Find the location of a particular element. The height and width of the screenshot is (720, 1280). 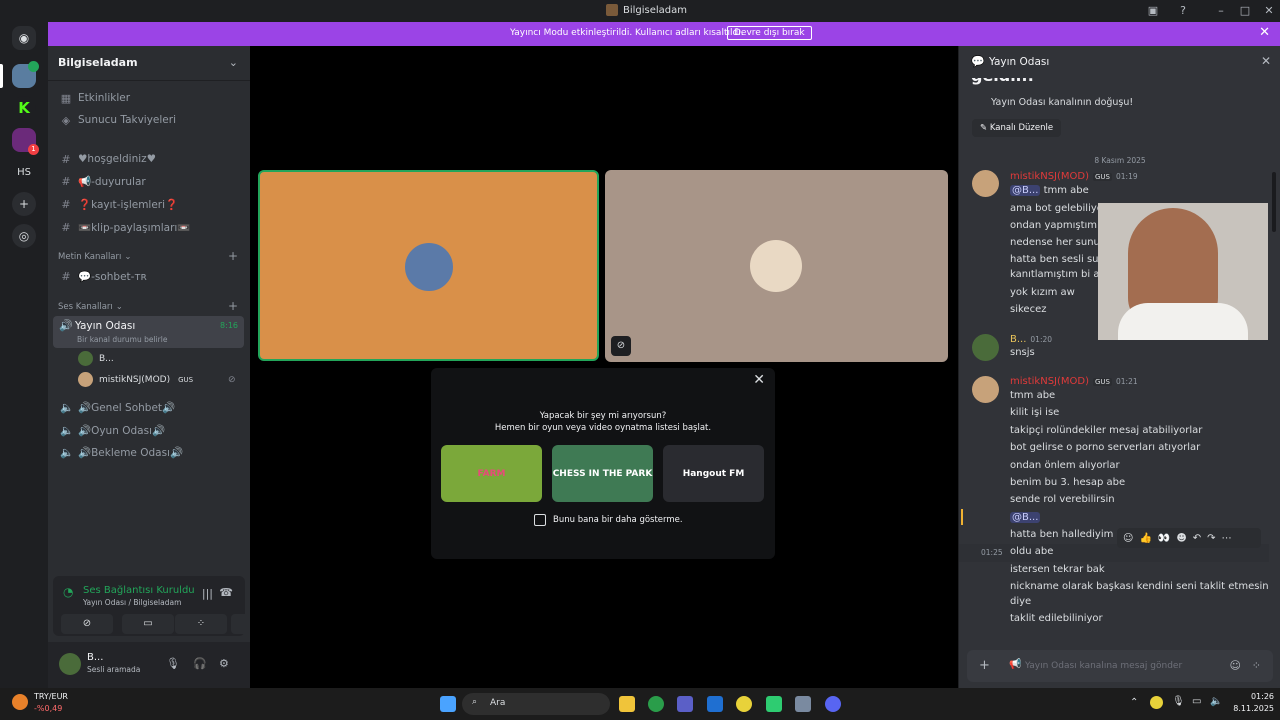

edit-channel-button: ✎ Kanalı Düzenle is located at coordinates (1017, 128).